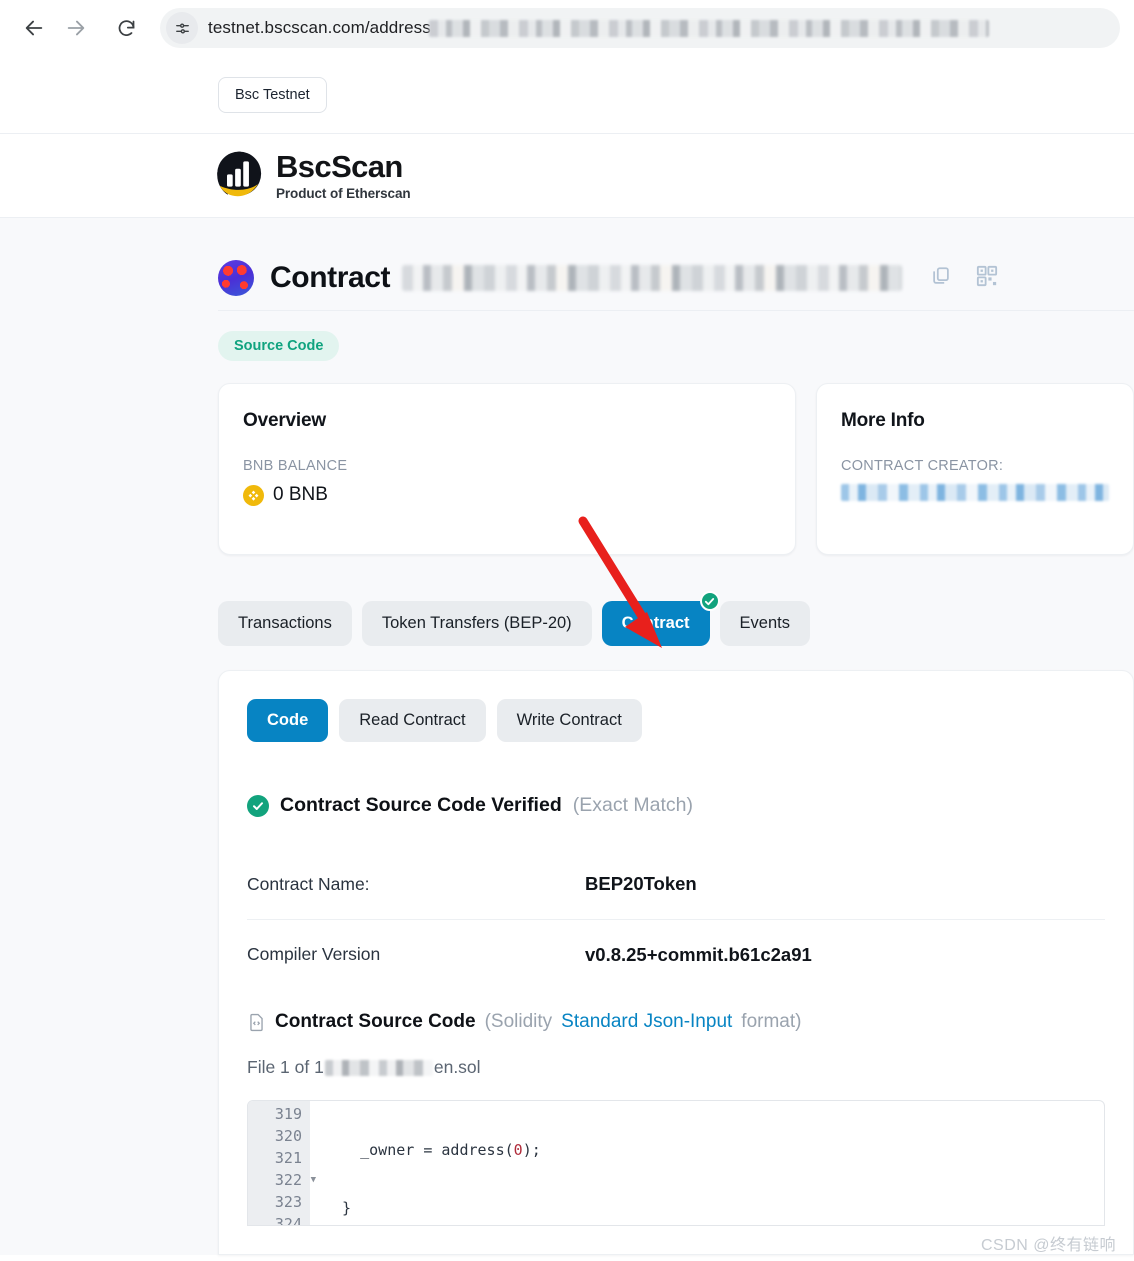 The height and width of the screenshot is (1261, 1134). I want to click on qr-code-icon, so click(987, 275).